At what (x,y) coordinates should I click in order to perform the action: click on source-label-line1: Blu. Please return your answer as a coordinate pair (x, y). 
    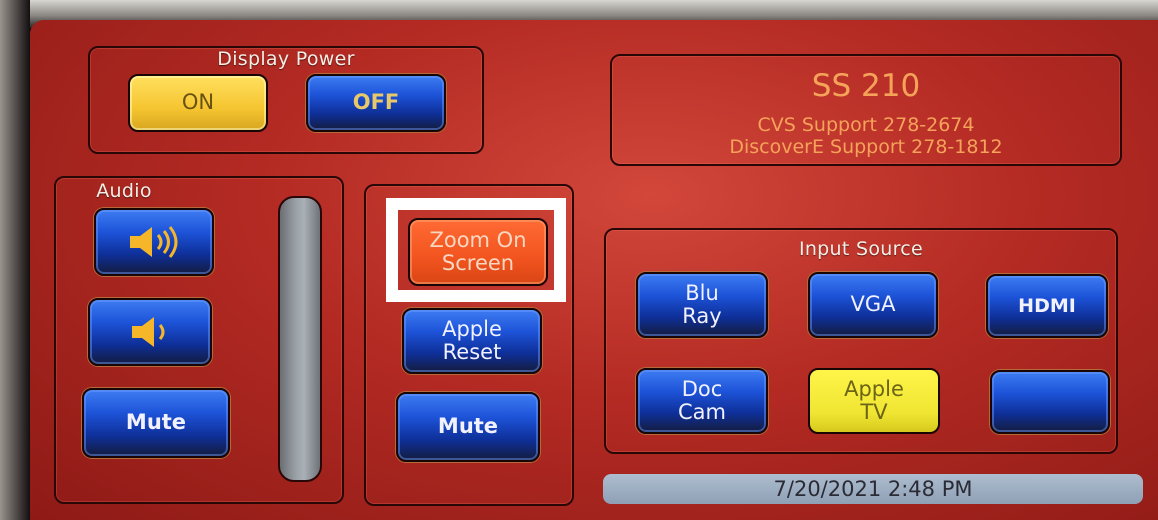
    Looking at the image, I should click on (702, 292).